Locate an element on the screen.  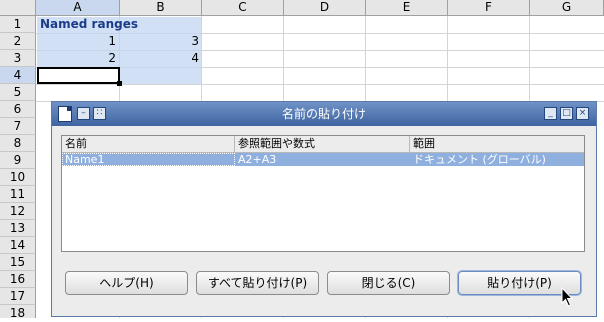
column-header-name: 名前 is located at coordinates (148, 144).